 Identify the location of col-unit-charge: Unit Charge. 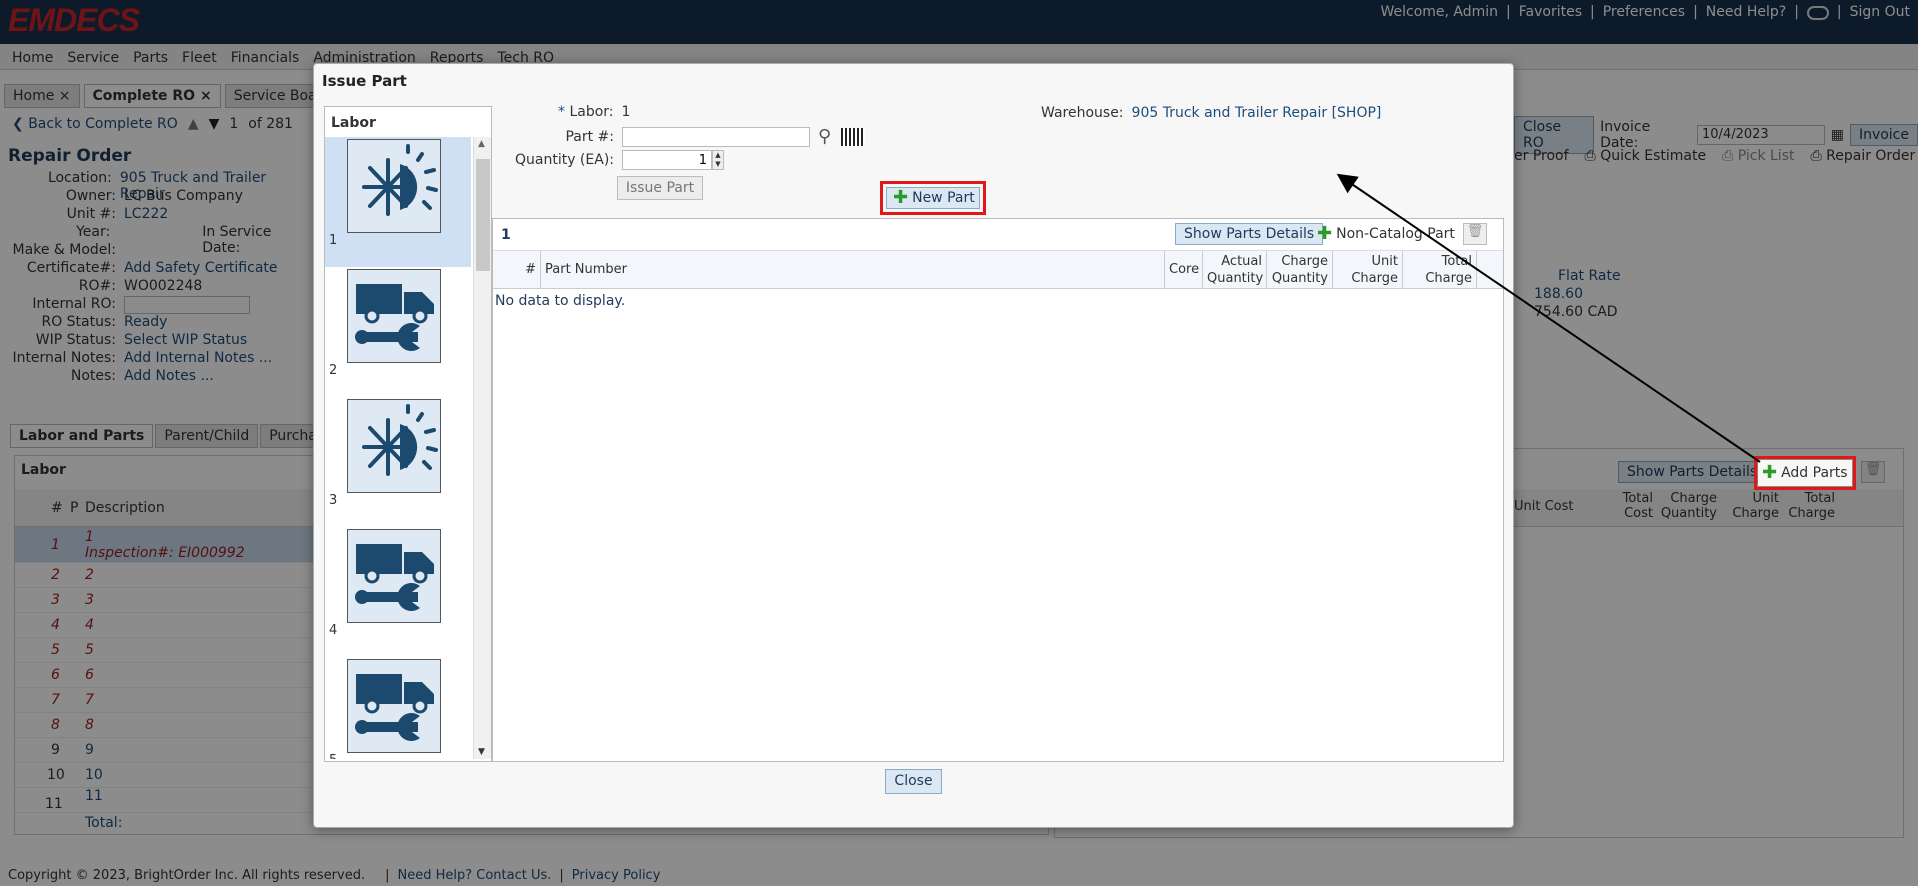
(1368, 270).